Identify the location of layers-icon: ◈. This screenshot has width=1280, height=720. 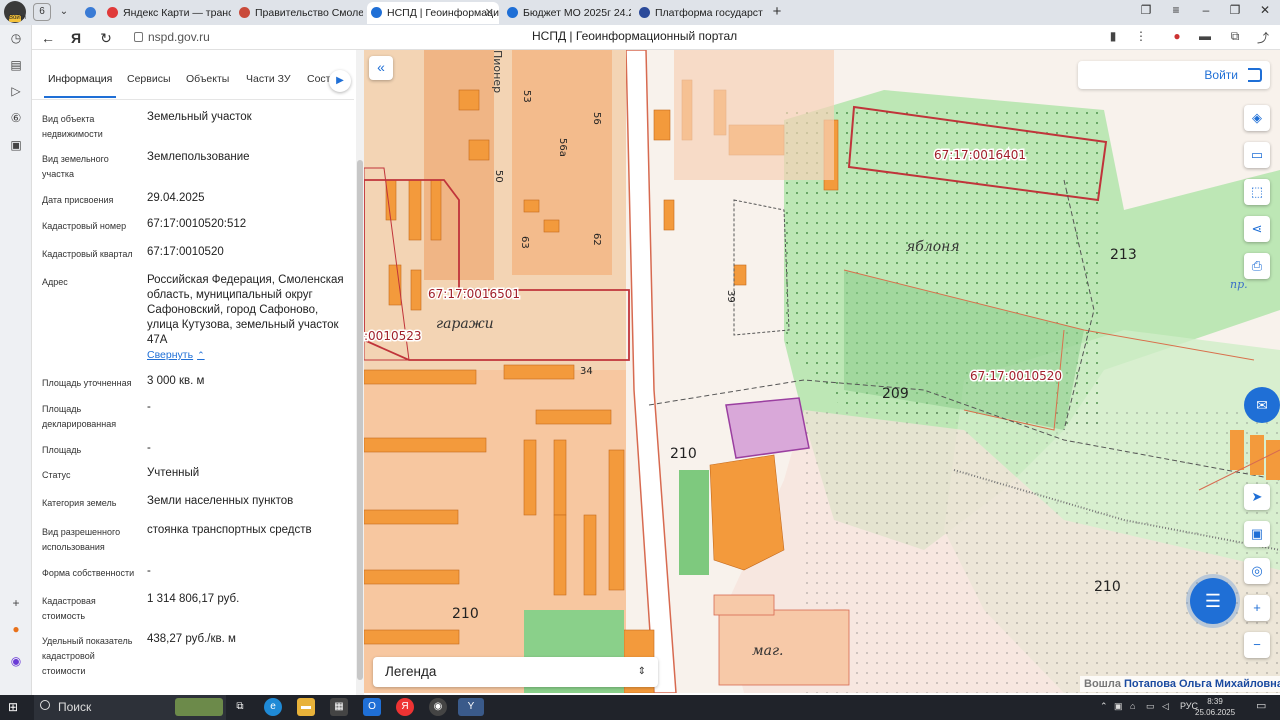
(1257, 118).